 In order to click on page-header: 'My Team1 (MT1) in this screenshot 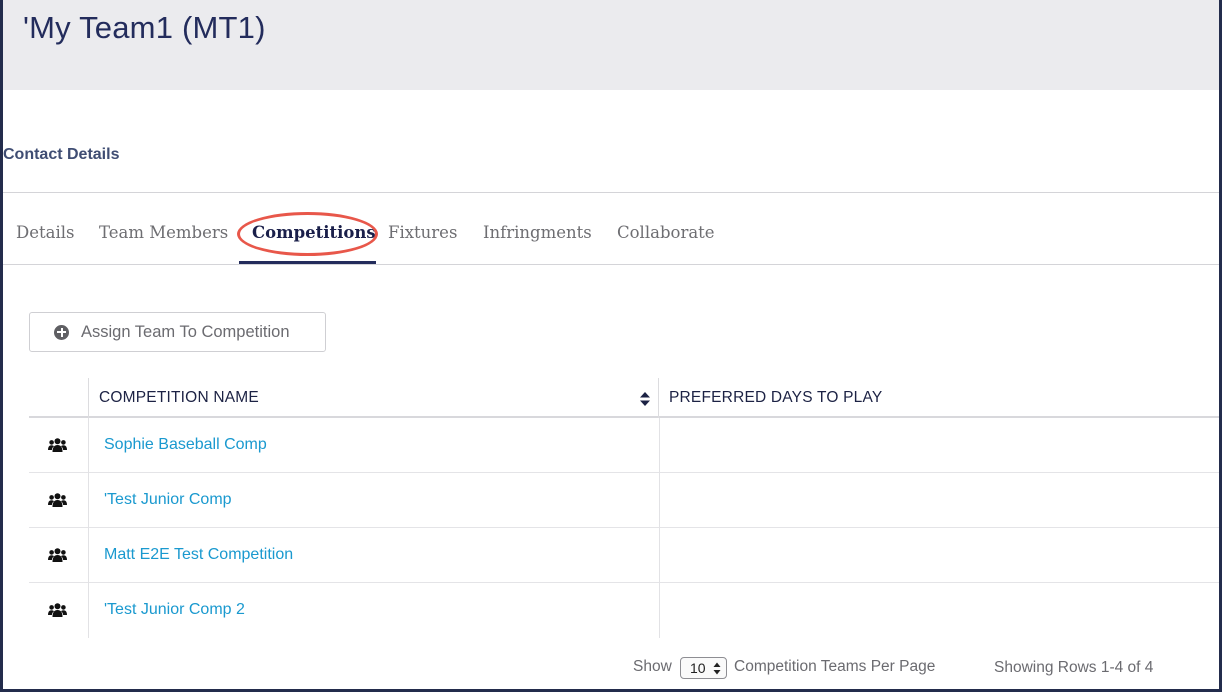, I will do `click(611, 45)`.